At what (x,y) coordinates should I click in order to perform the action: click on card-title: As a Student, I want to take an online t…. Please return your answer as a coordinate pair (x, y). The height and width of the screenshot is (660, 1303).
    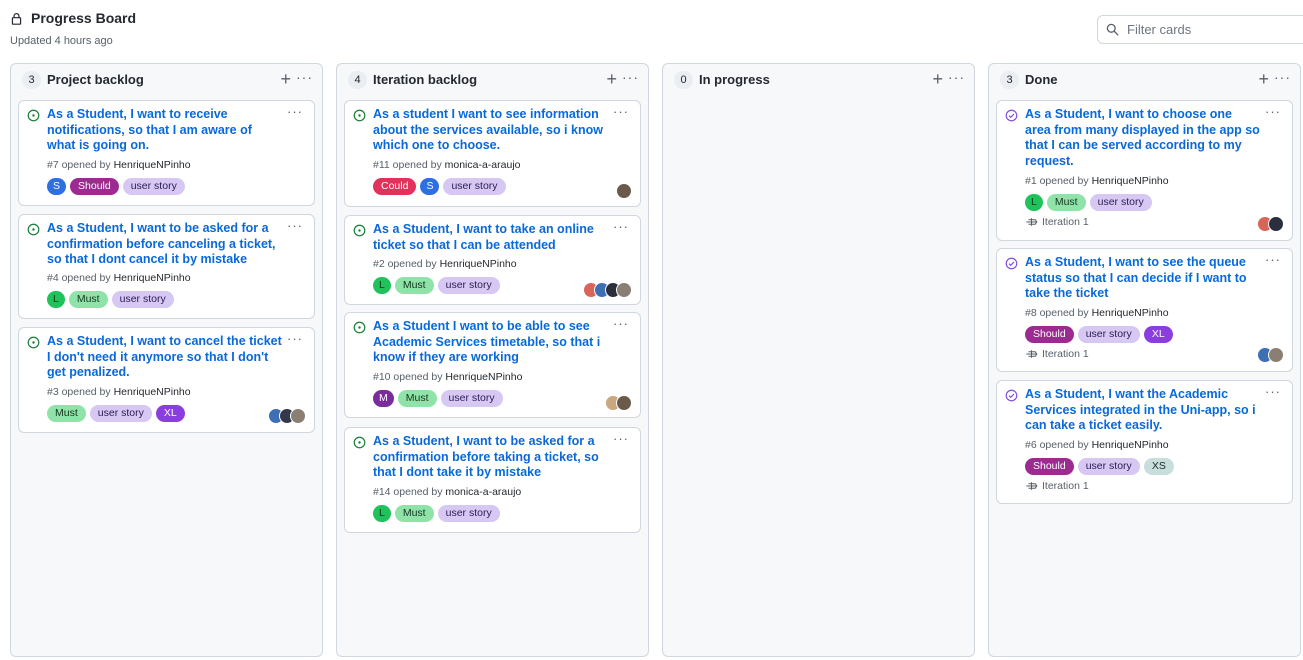
    Looking at the image, I should click on (491, 237).